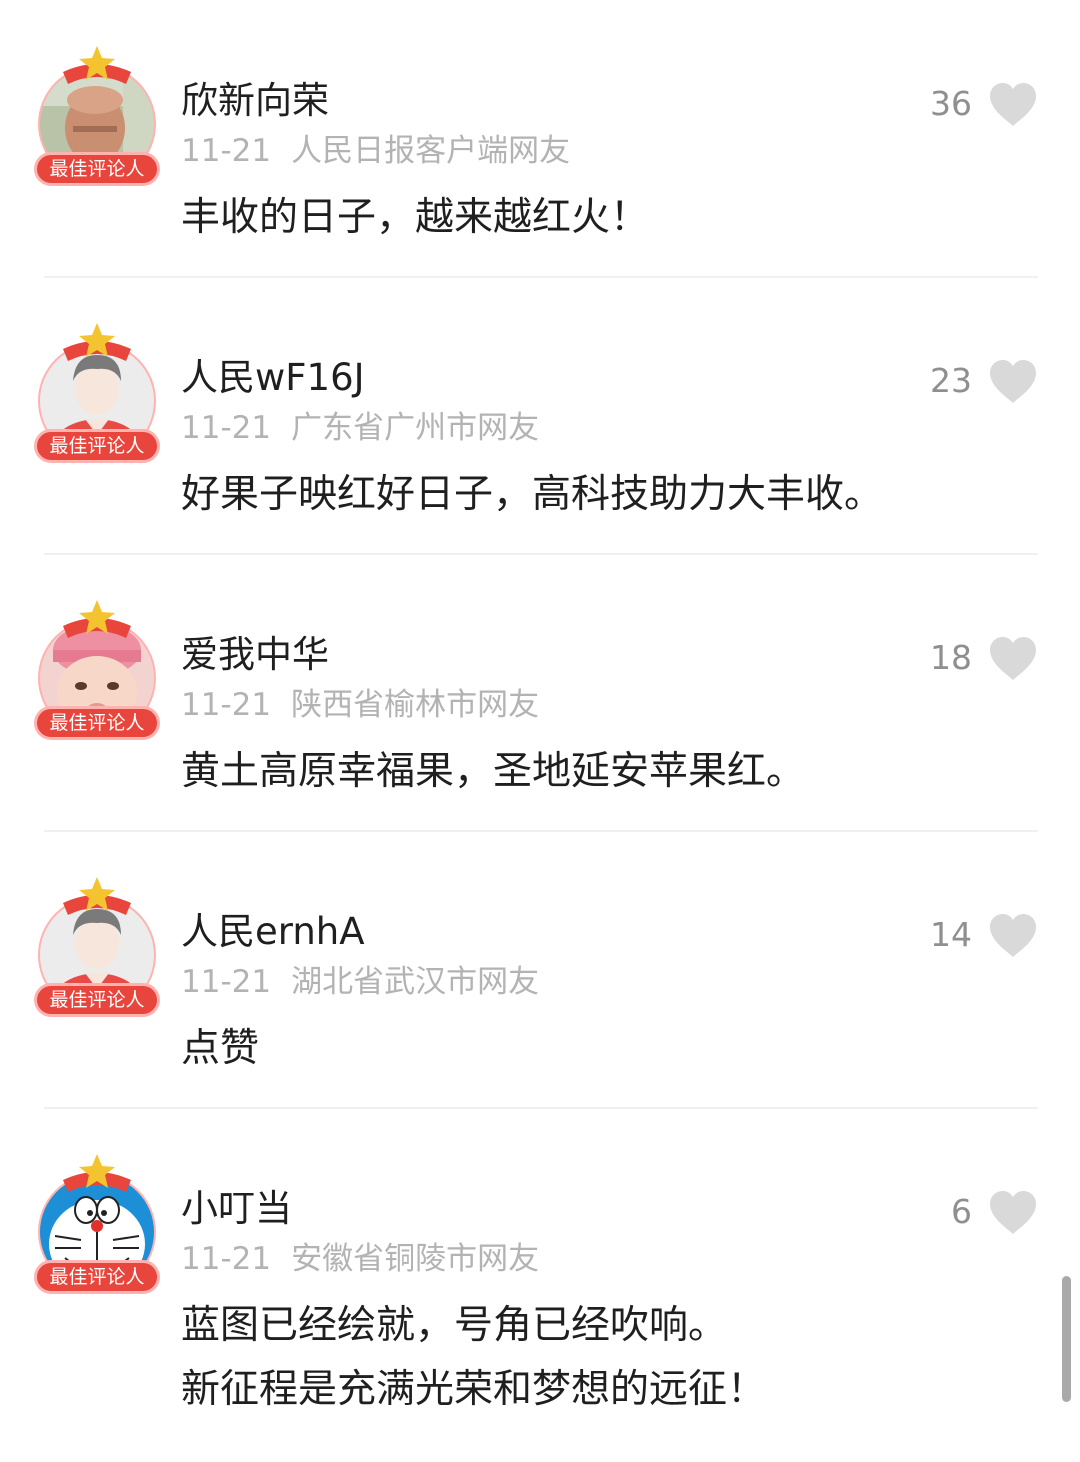 Image resolution: width=1080 pixels, height=1462 pixels. What do you see at coordinates (220, 1048) in the screenshot?
I see `comment-text-line: 点赞` at bounding box center [220, 1048].